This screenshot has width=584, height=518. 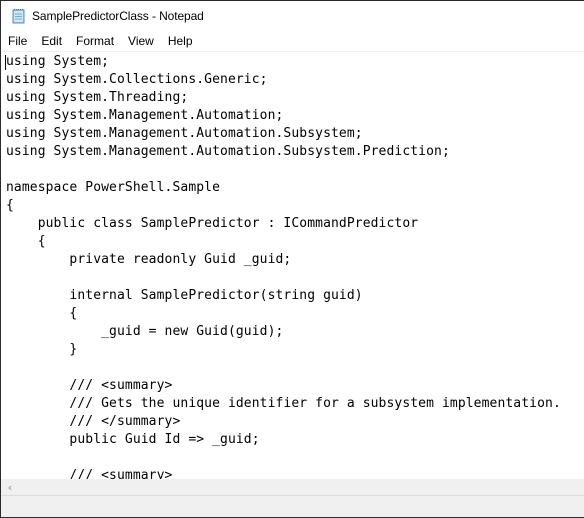 I want to click on code-line: _guid = new Guid(guid);, so click(x=145, y=331).